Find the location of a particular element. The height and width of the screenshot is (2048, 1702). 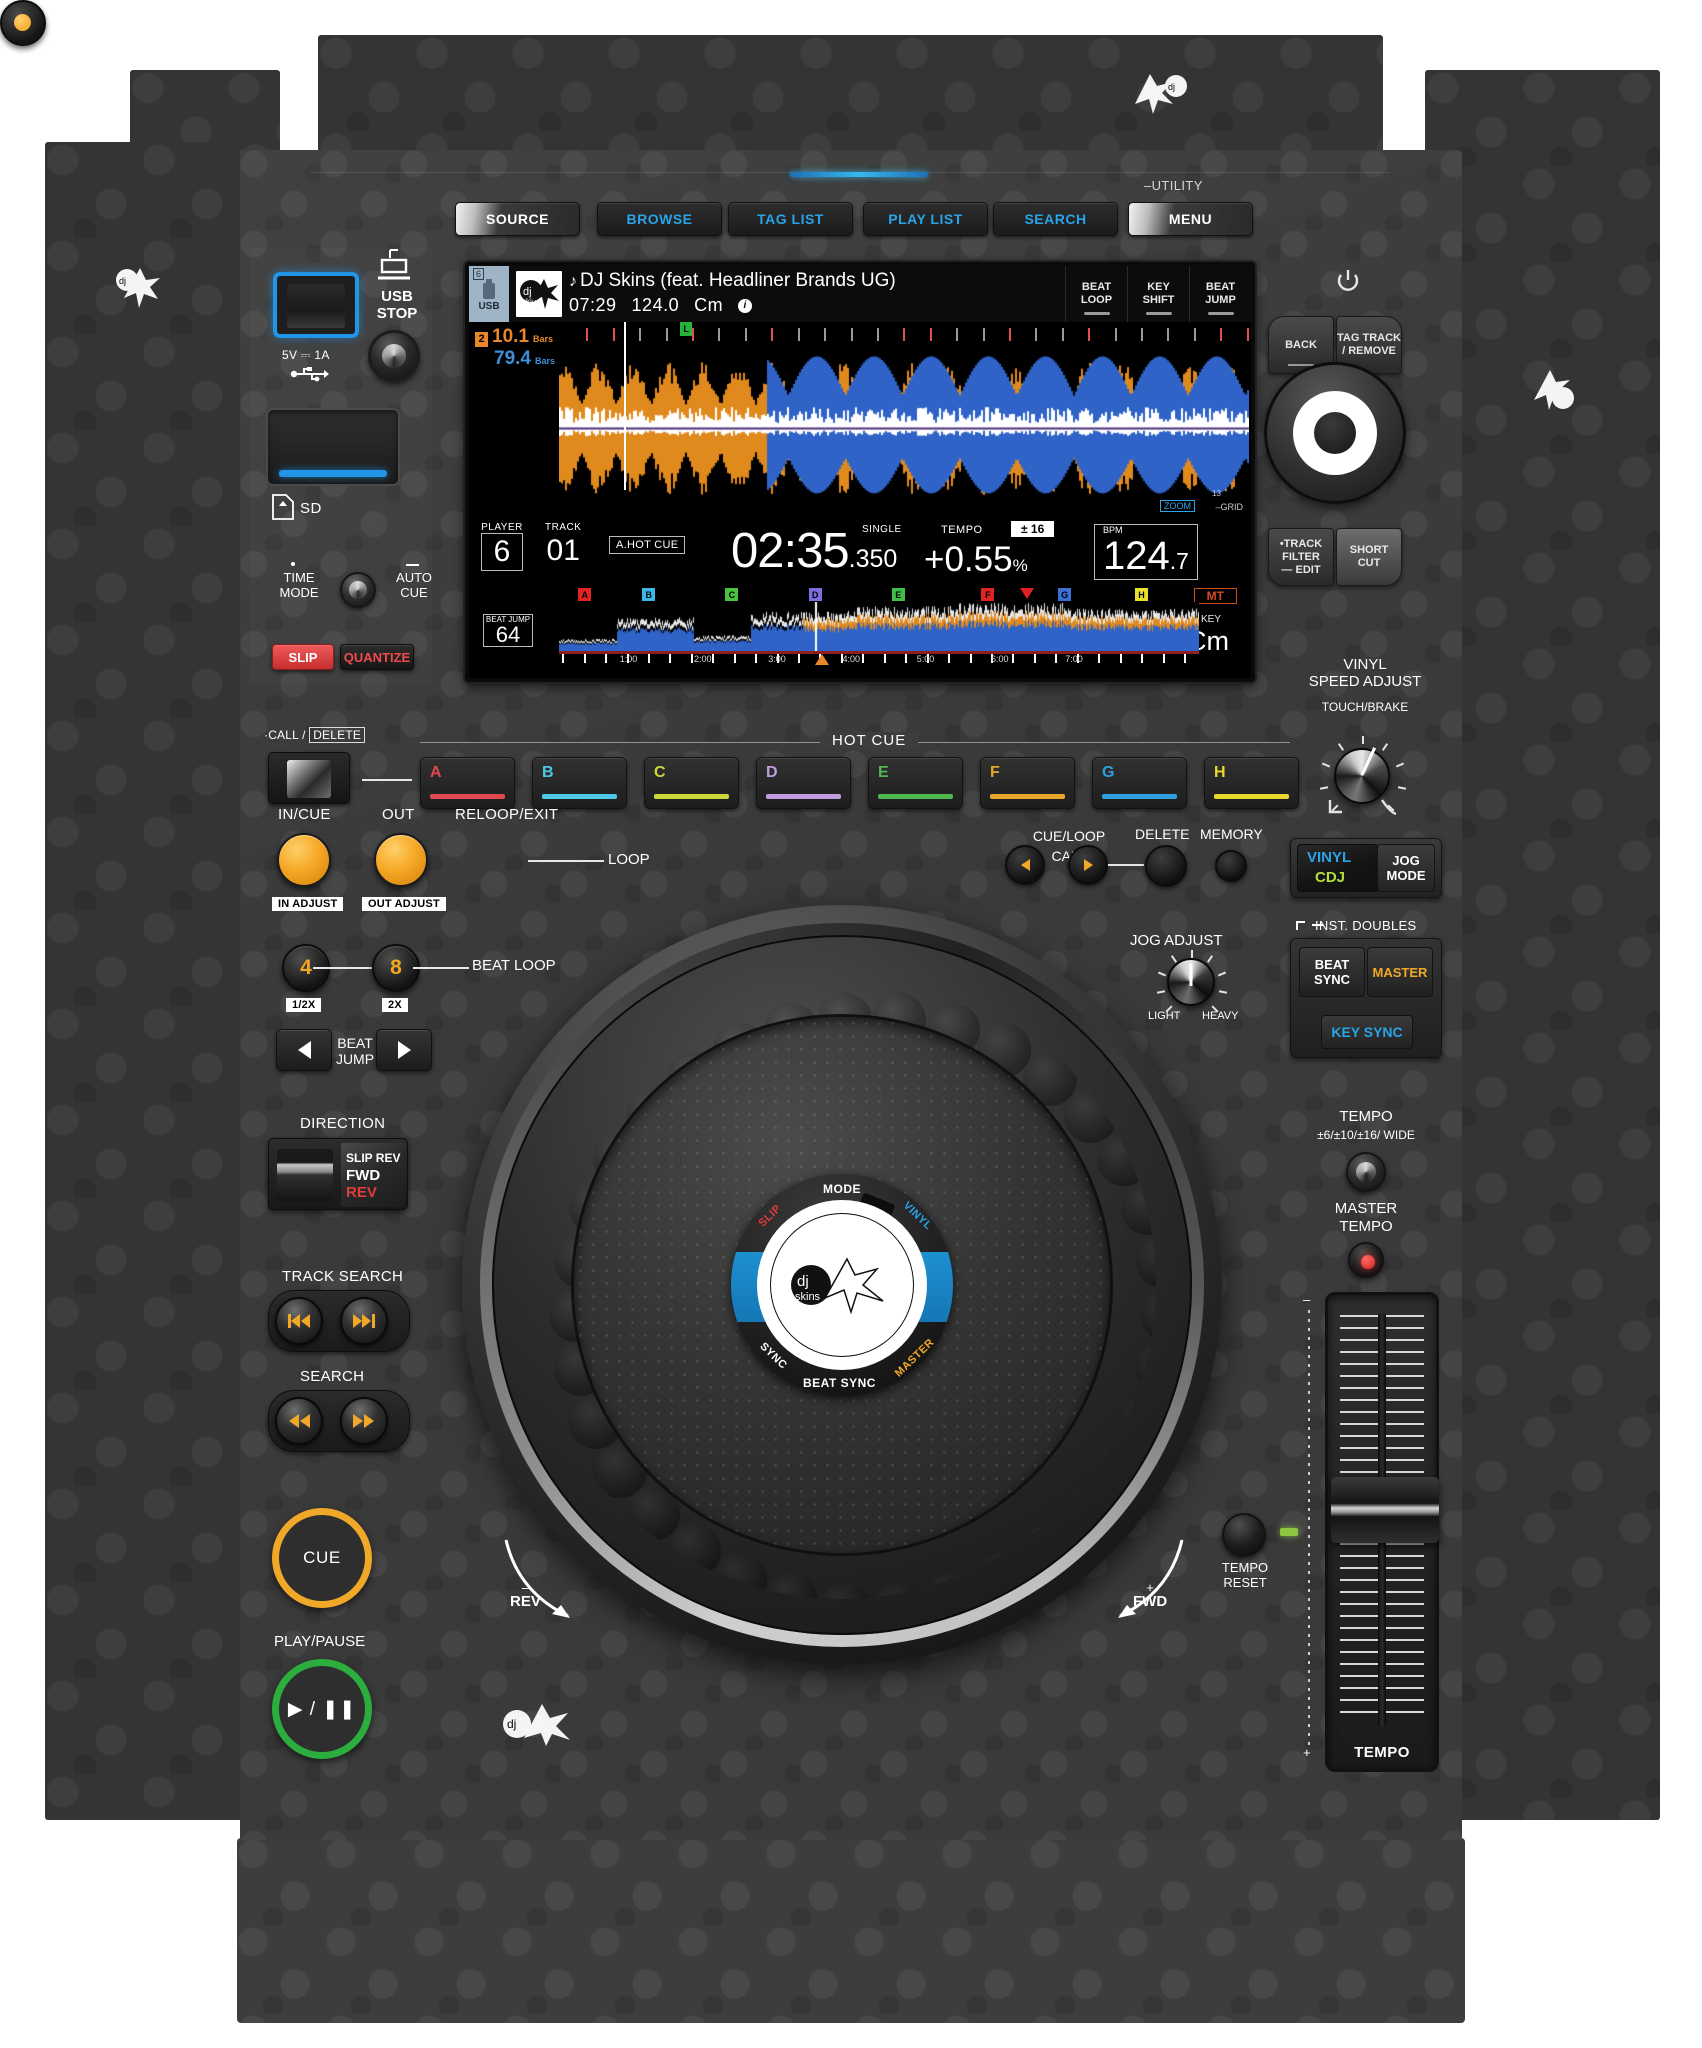

usb-stop-button is located at coordinates (394, 356).